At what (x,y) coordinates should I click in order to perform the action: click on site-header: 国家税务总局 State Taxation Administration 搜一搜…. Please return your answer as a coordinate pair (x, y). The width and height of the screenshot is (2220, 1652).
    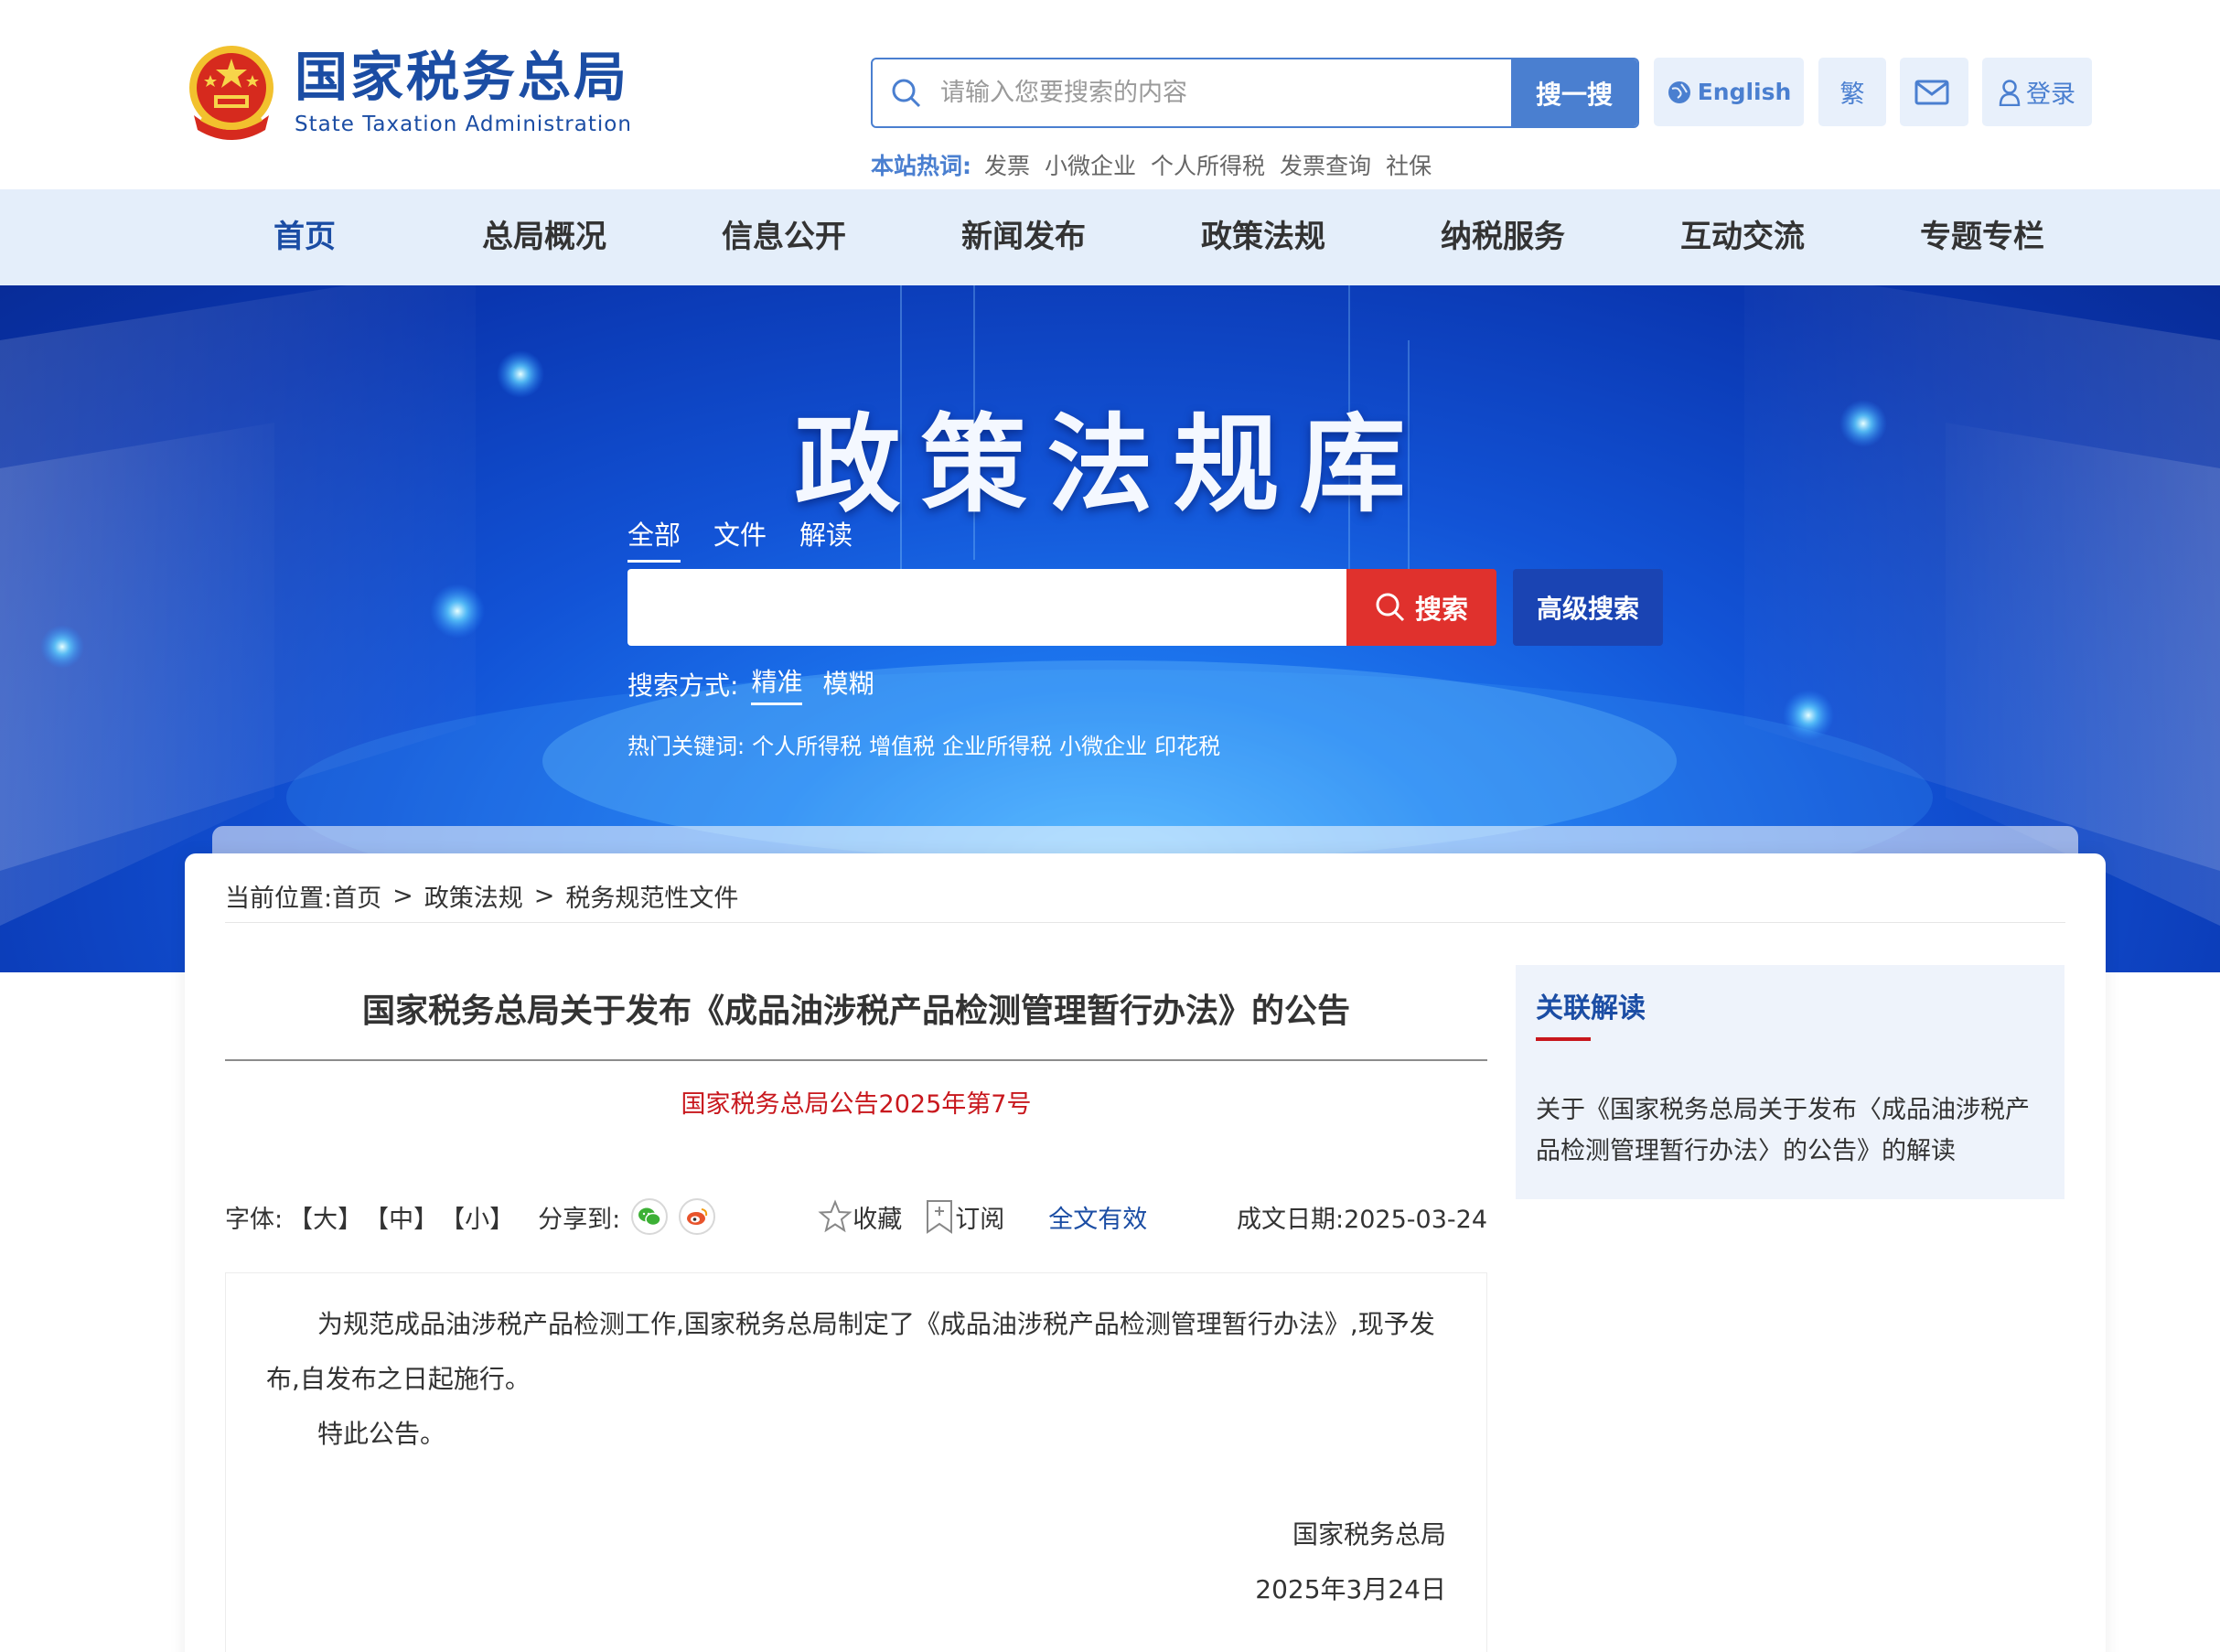
    Looking at the image, I should click on (1110, 94).